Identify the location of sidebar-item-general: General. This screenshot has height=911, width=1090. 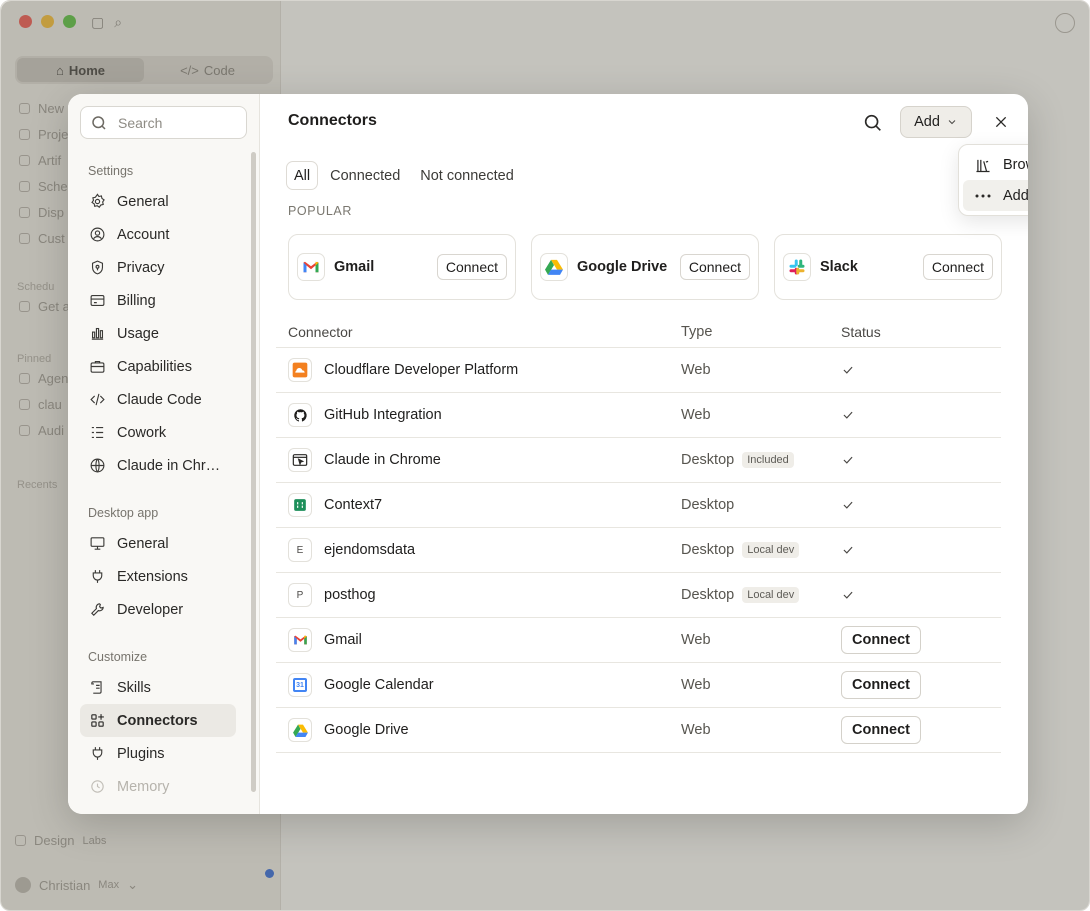
(158, 201).